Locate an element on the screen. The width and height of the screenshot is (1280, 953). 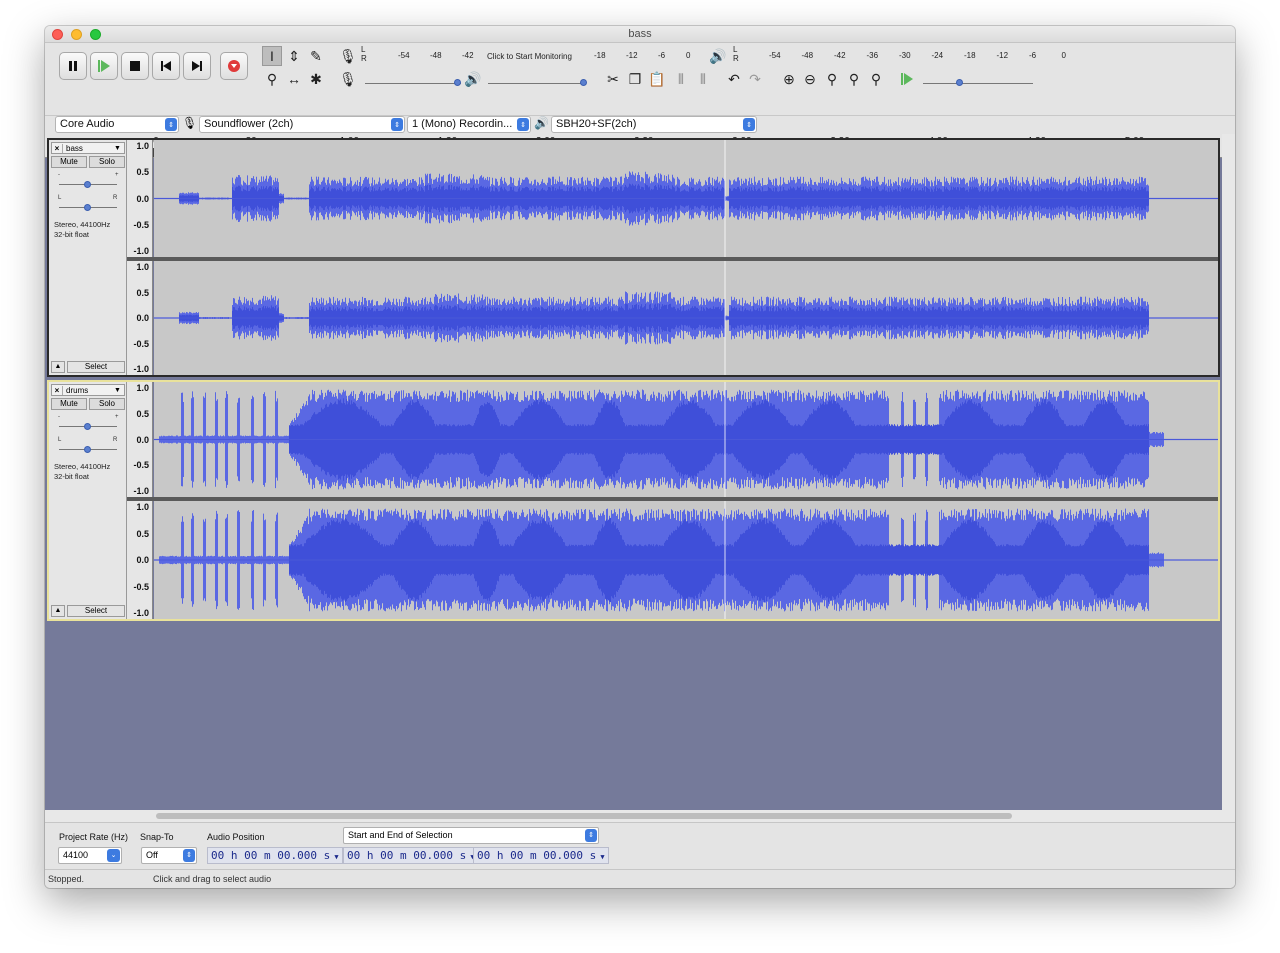
pan-l-label: L is located at coordinates (60, 440).